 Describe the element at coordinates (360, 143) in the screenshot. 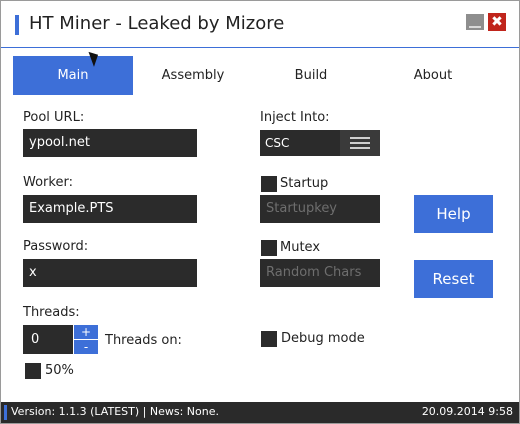

I see `menu-icon` at that location.